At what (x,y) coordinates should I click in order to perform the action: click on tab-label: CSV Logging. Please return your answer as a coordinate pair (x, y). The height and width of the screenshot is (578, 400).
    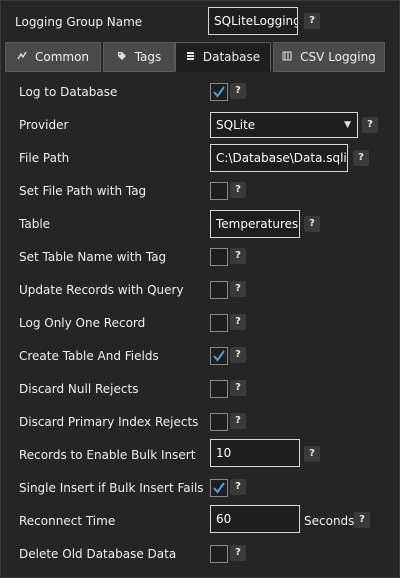
    Looking at the image, I should click on (338, 57).